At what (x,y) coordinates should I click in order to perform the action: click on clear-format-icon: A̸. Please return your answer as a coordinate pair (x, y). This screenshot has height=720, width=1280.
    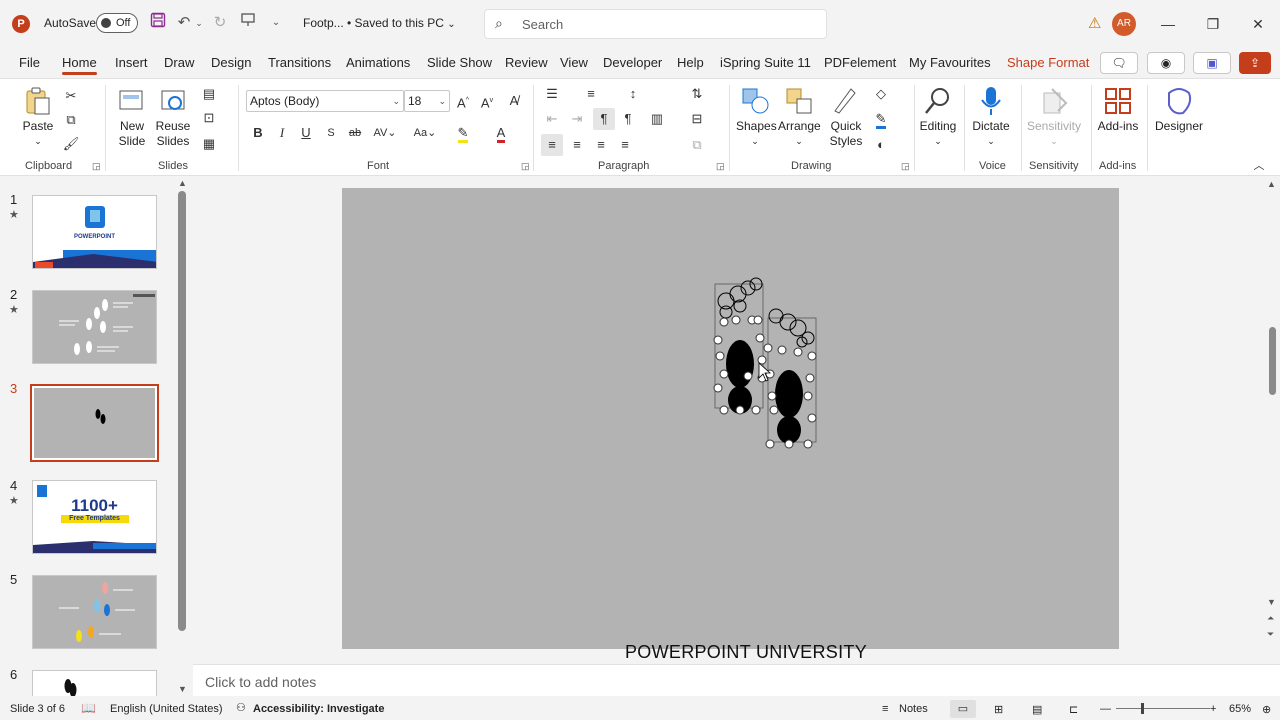
    Looking at the image, I should click on (514, 101).